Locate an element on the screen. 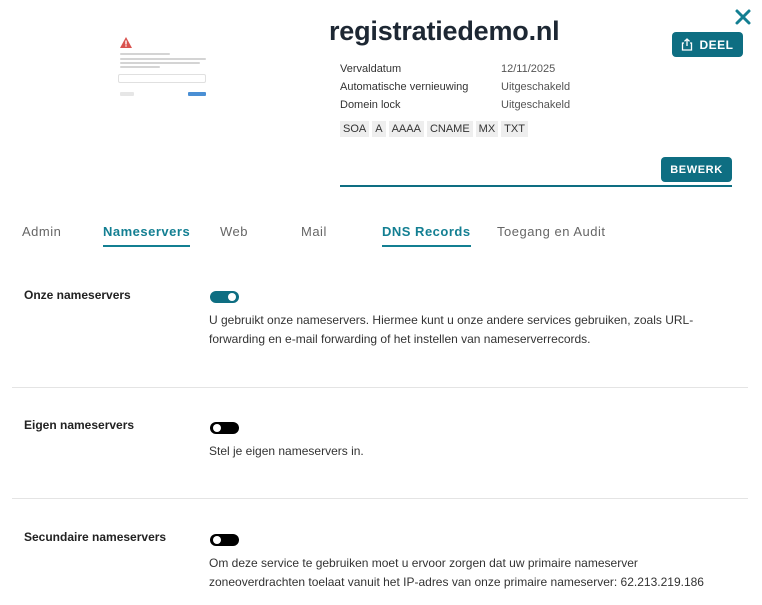 This screenshot has height=605, width=762. record-tag: A is located at coordinates (379, 129).